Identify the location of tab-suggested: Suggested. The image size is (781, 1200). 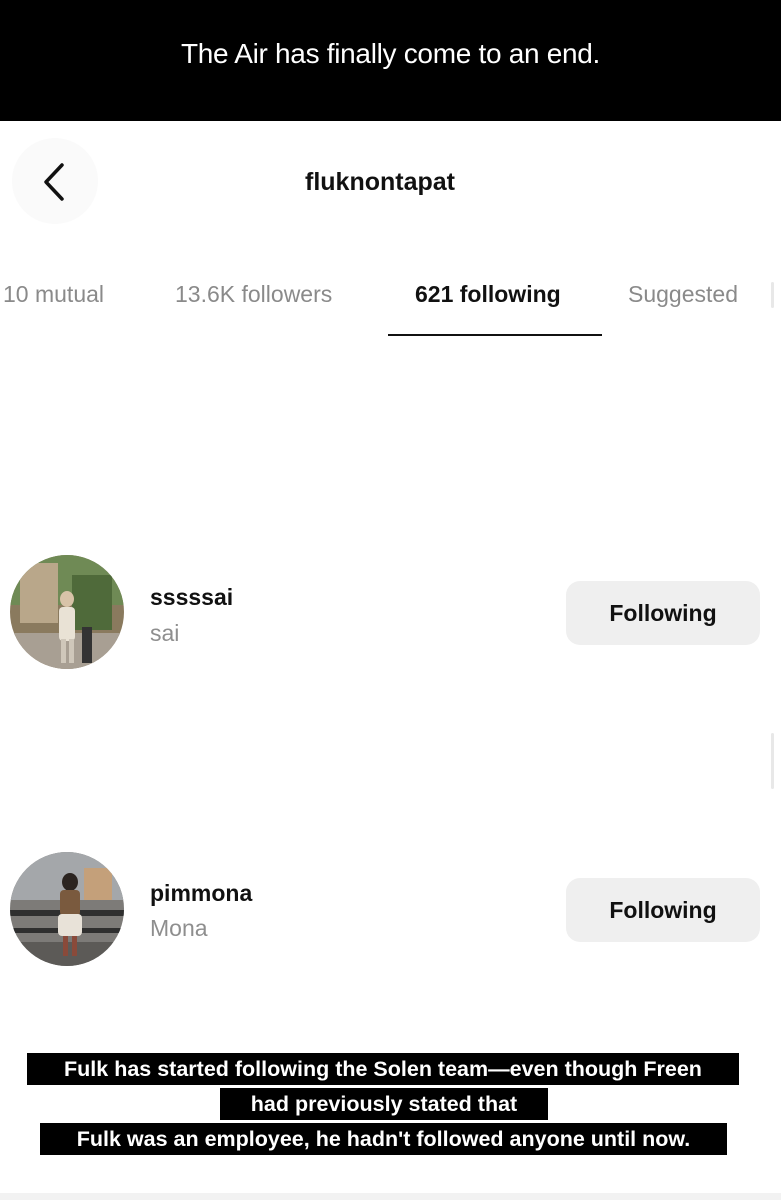
(683, 294).